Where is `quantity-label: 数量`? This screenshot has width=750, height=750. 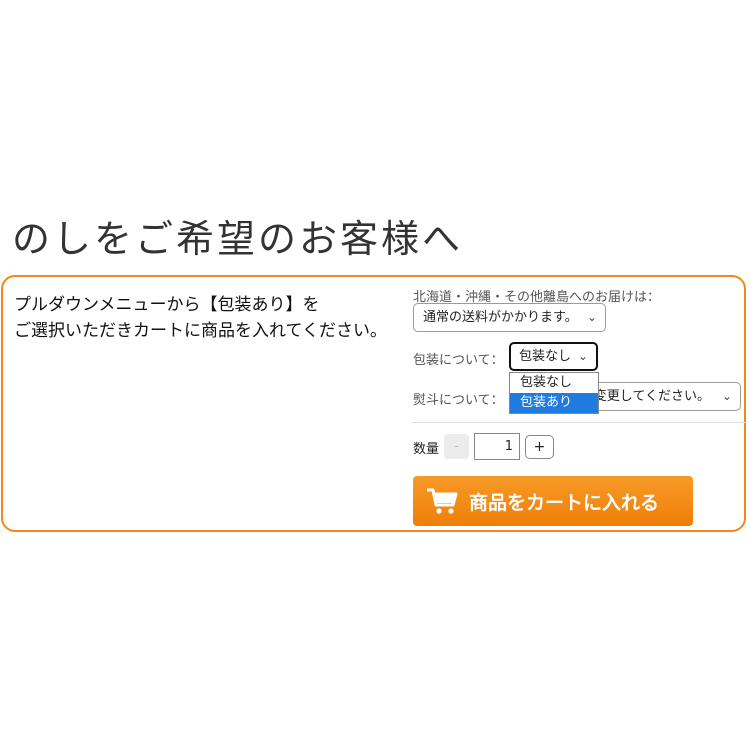 quantity-label: 数量 is located at coordinates (426, 449).